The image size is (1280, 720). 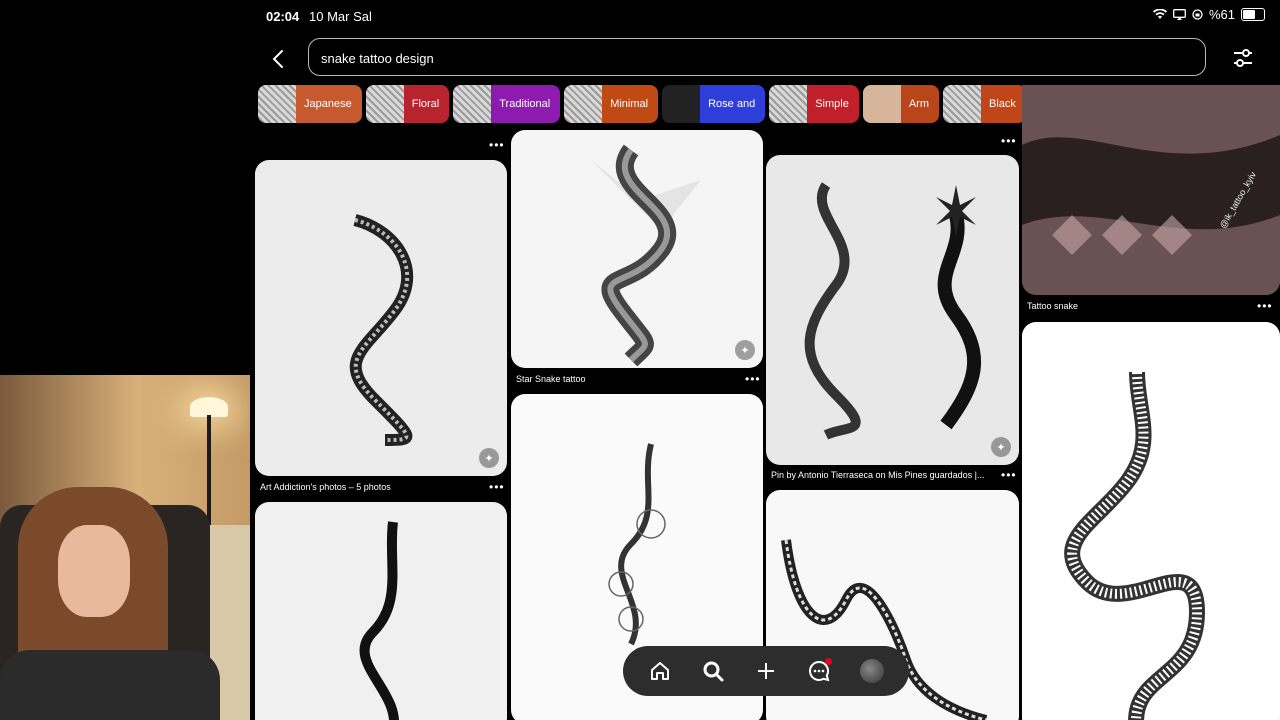 I want to click on lock-rotation-icon, so click(x=1197, y=14).